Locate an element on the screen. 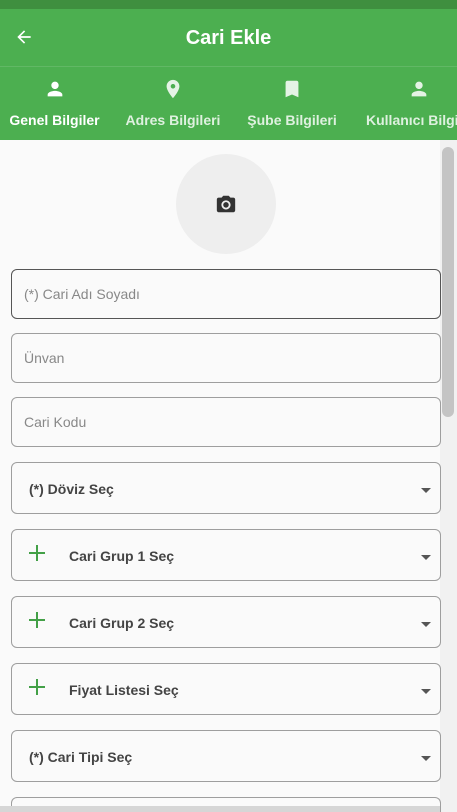  page-title: Cari Ekle is located at coordinates (228, 38).